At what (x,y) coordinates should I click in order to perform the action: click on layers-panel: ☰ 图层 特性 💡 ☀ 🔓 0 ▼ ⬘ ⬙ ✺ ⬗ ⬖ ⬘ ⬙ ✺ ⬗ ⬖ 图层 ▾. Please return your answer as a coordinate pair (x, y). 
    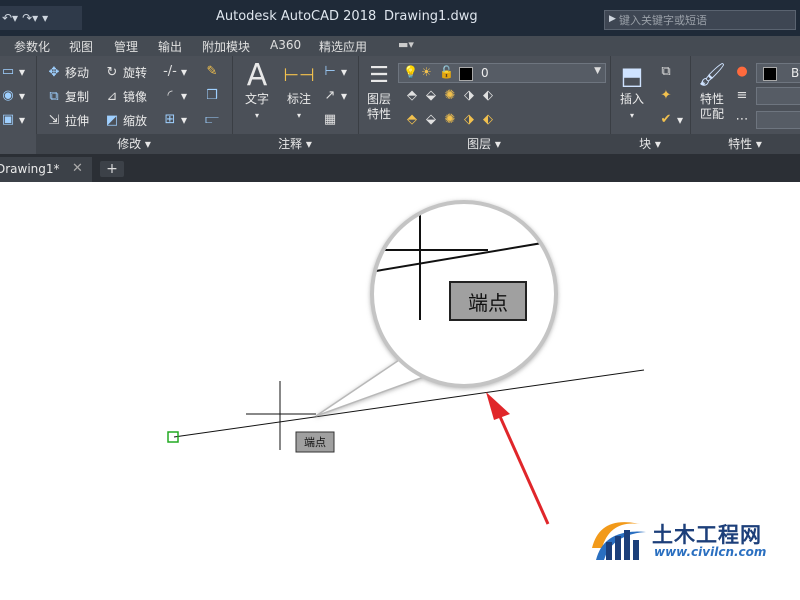
    Looking at the image, I should click on (484, 105).